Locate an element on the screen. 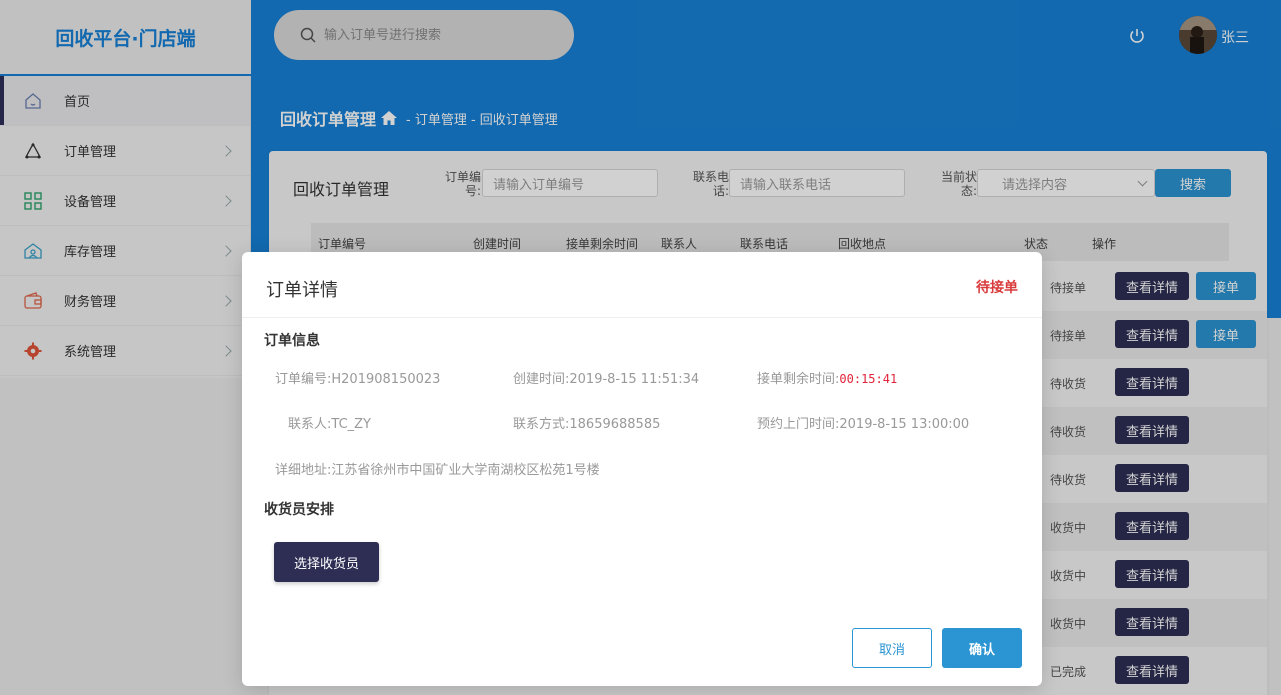 The width and height of the screenshot is (1281, 695). section-order-info: 订单信息 is located at coordinates (292, 341).